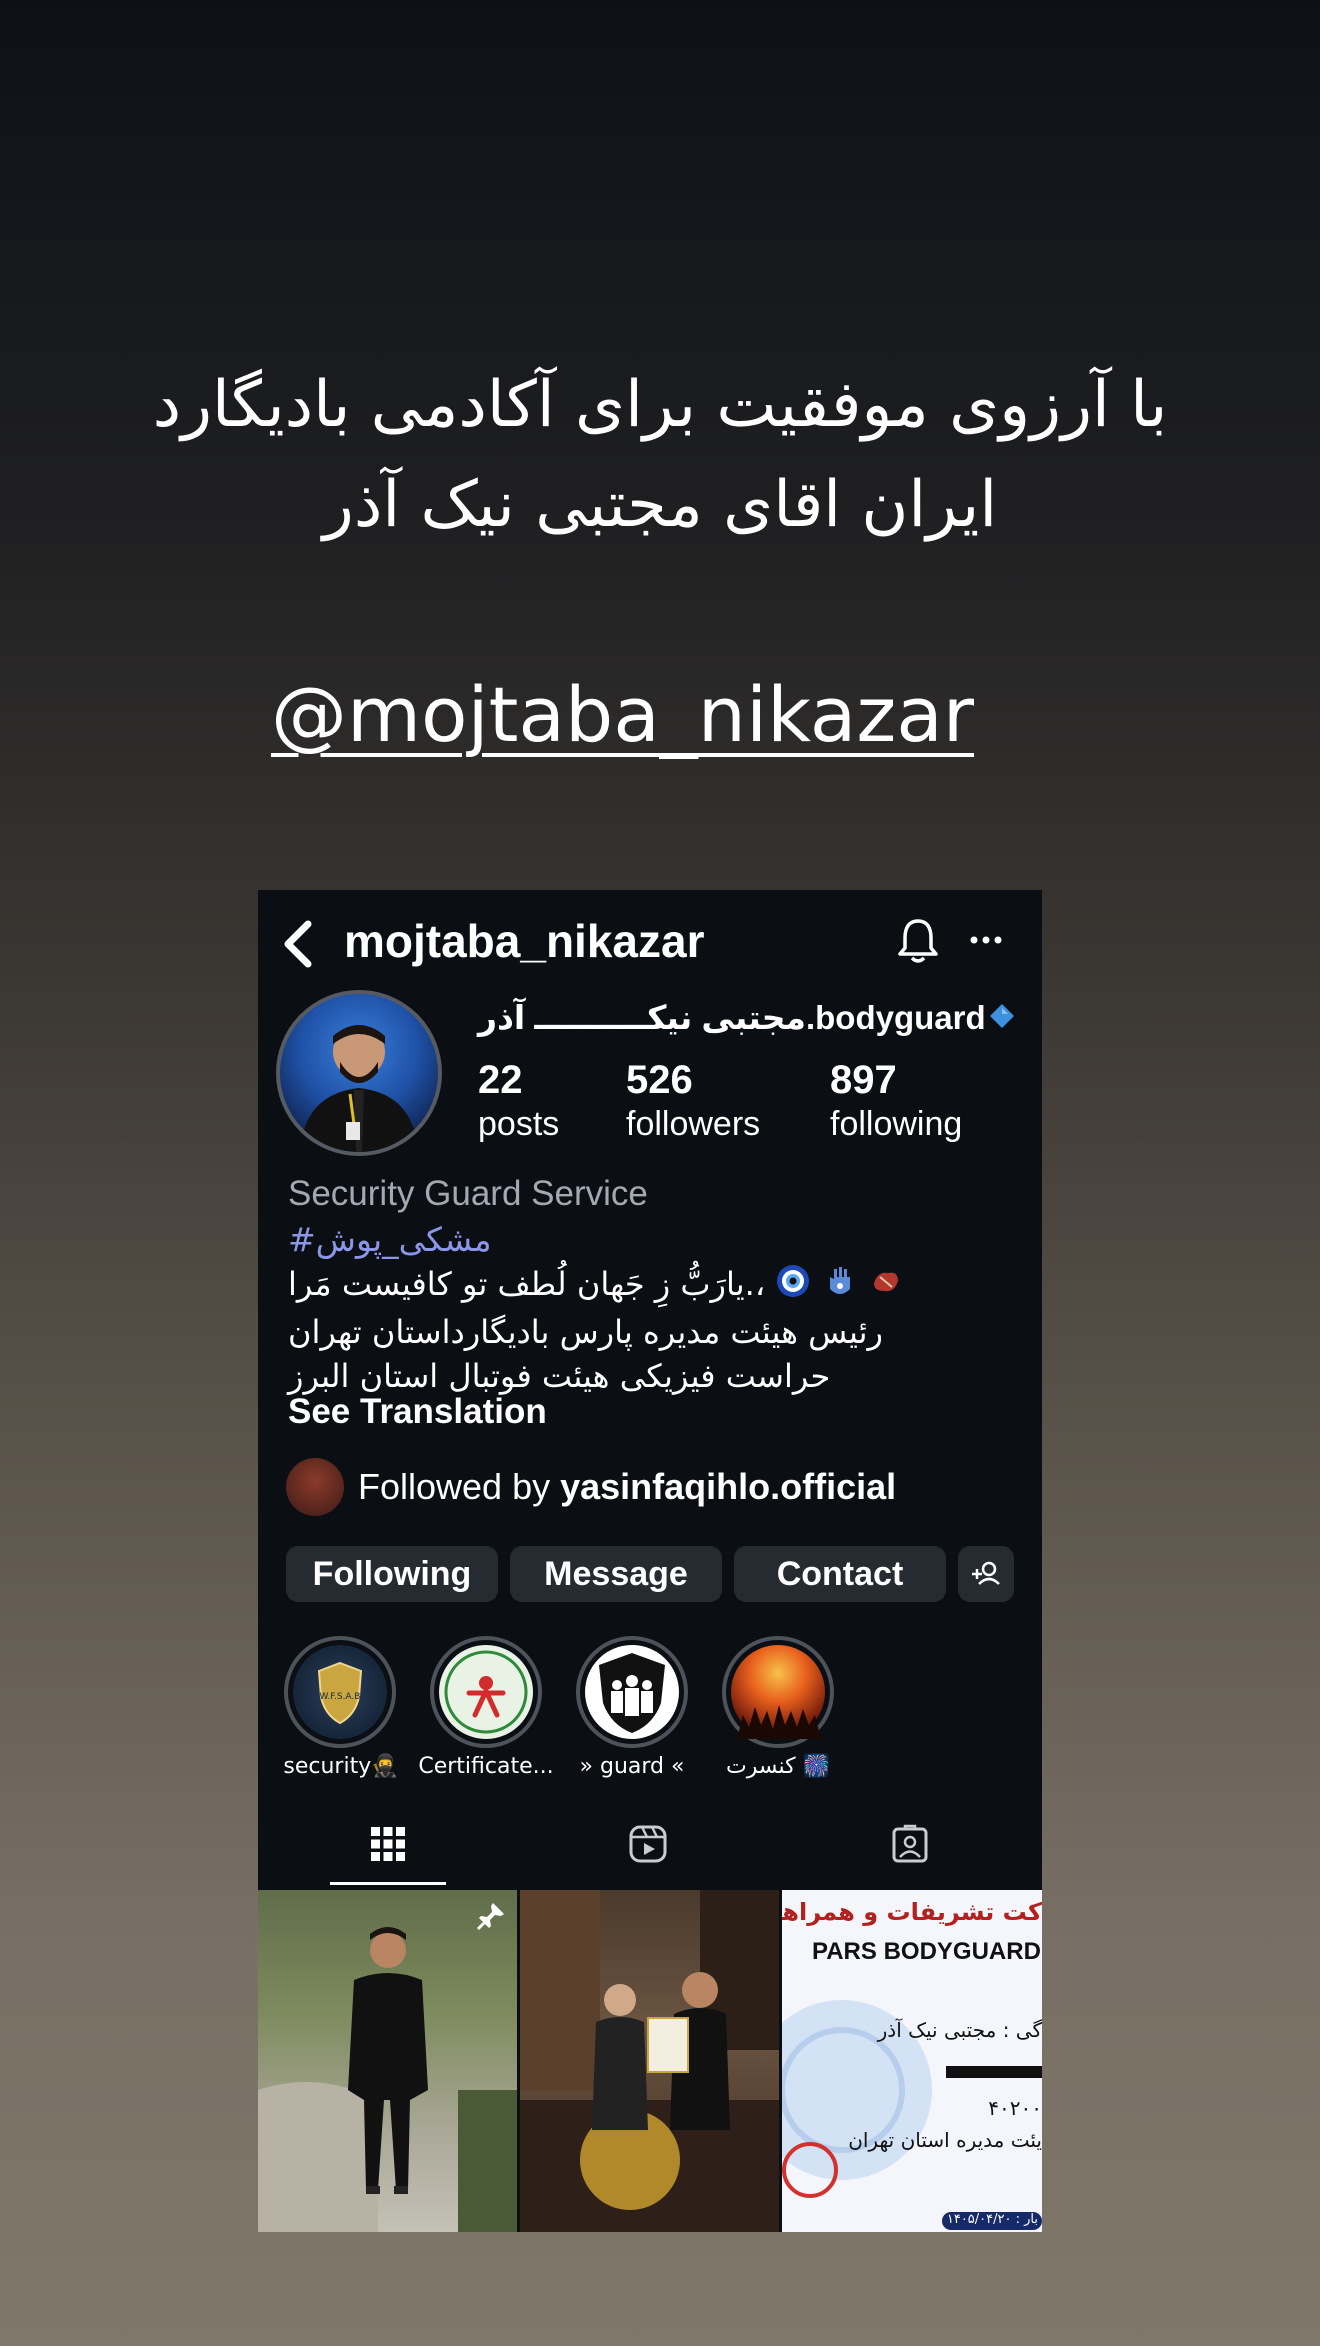  I want to click on highlight-concert, so click(778, 1692).